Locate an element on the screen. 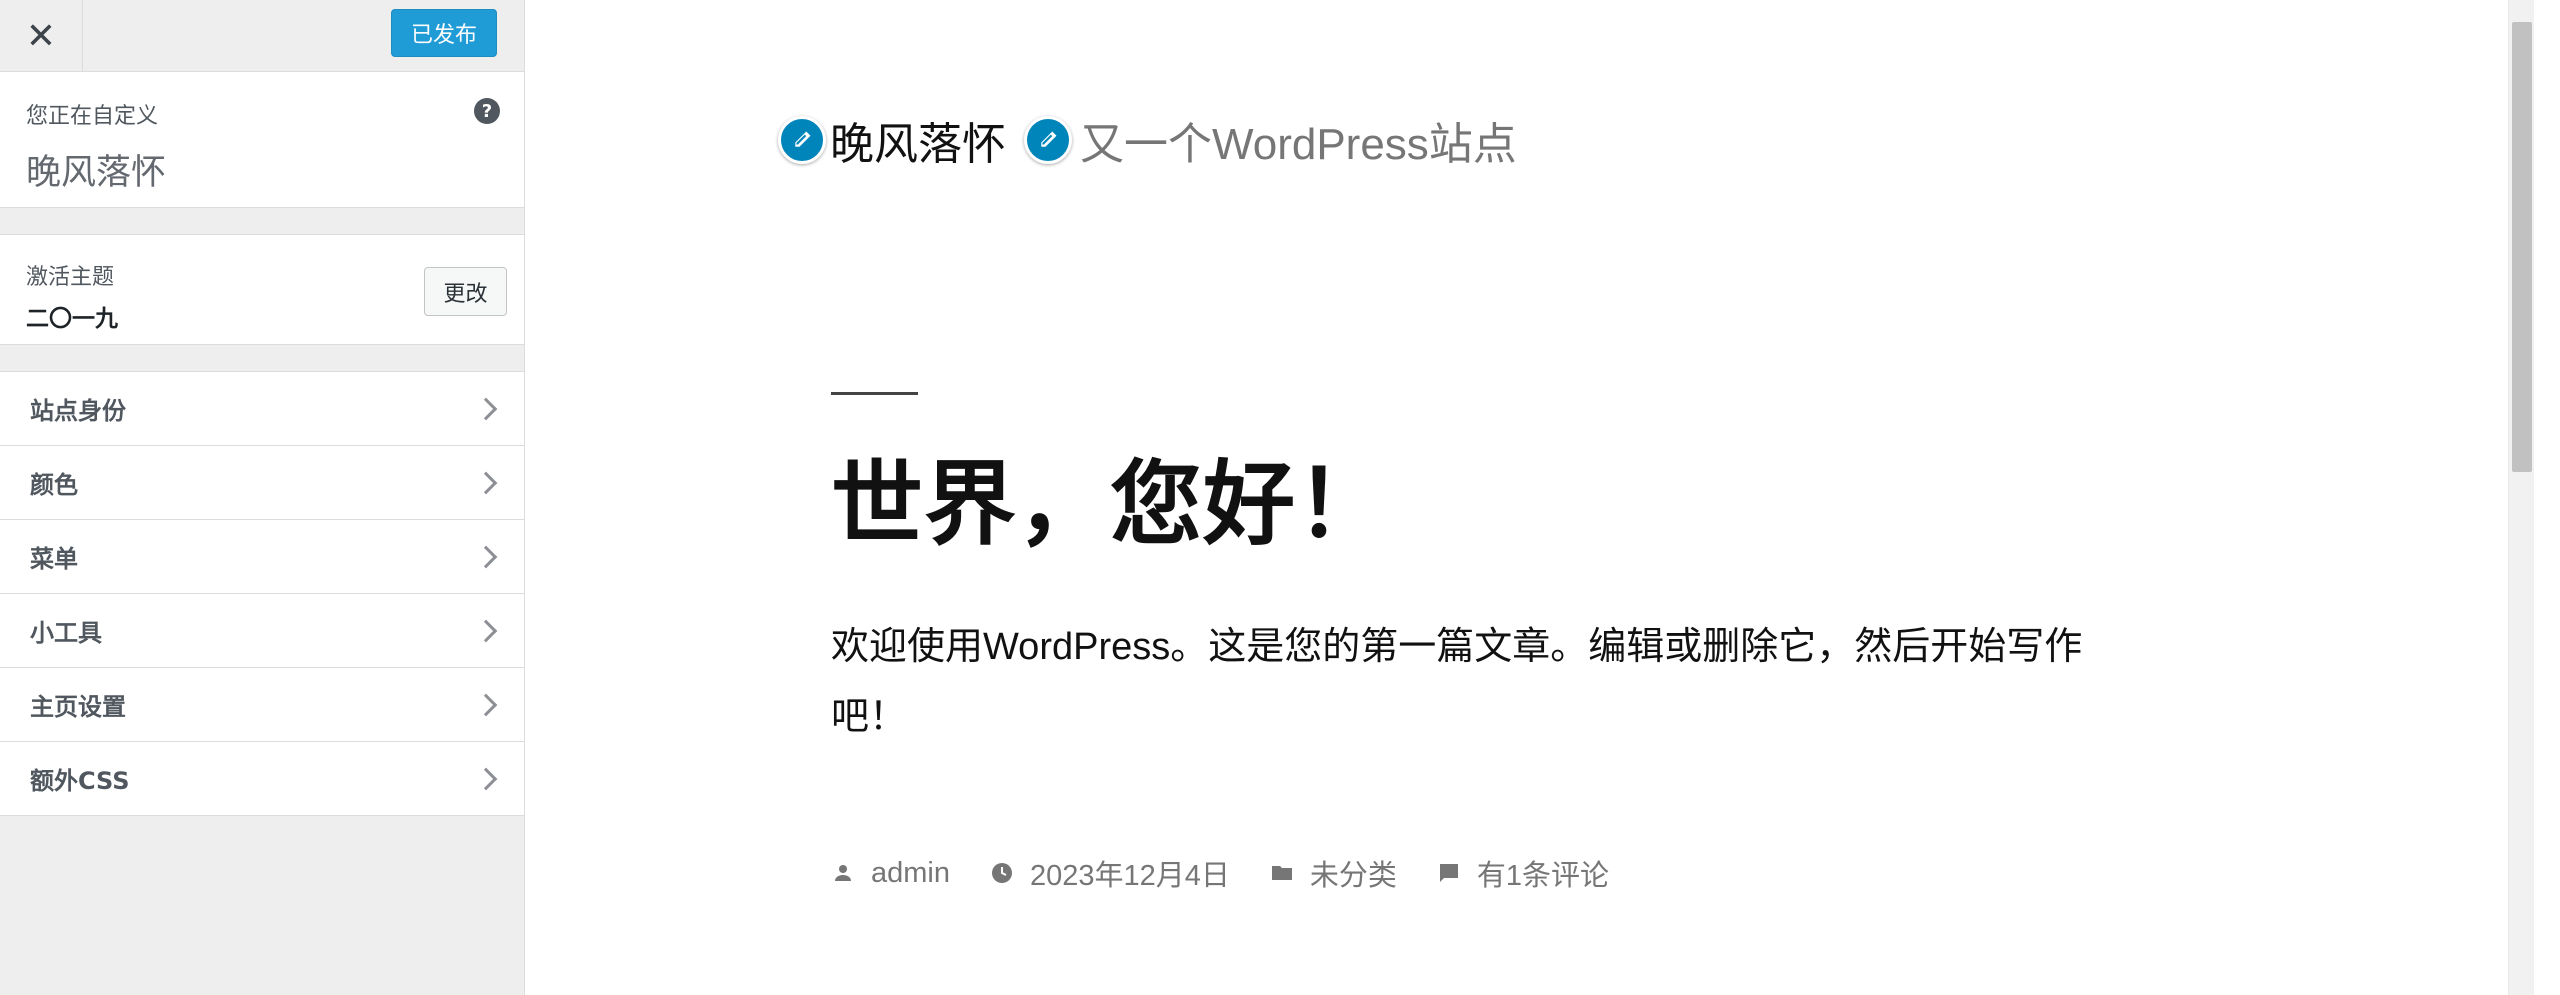 The height and width of the screenshot is (995, 2560). meta-category: 未分类 is located at coordinates (1333, 873).